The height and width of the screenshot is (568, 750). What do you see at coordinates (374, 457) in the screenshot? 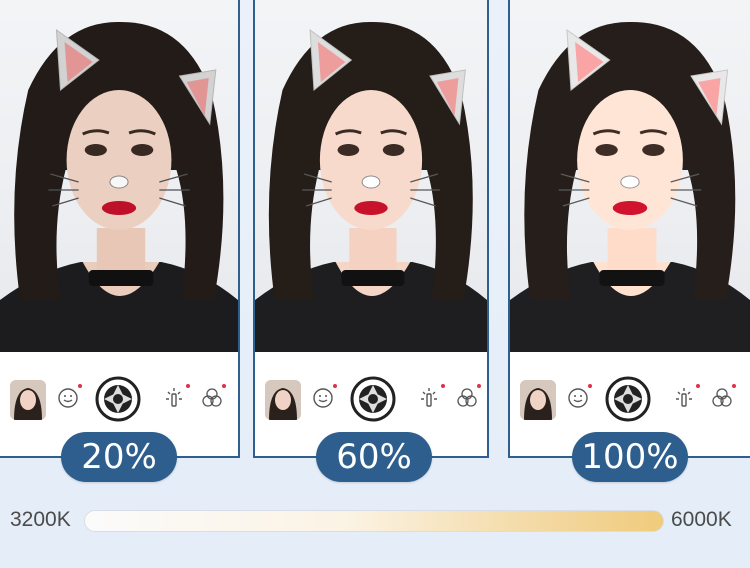
I see `percent-badge-60: 60%` at bounding box center [374, 457].